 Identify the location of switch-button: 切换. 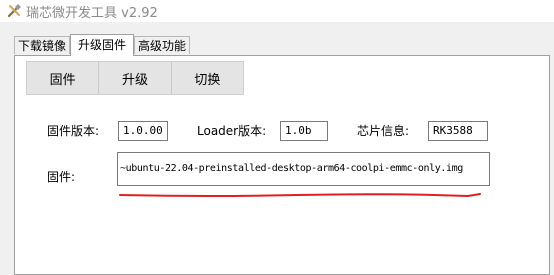
(207, 78).